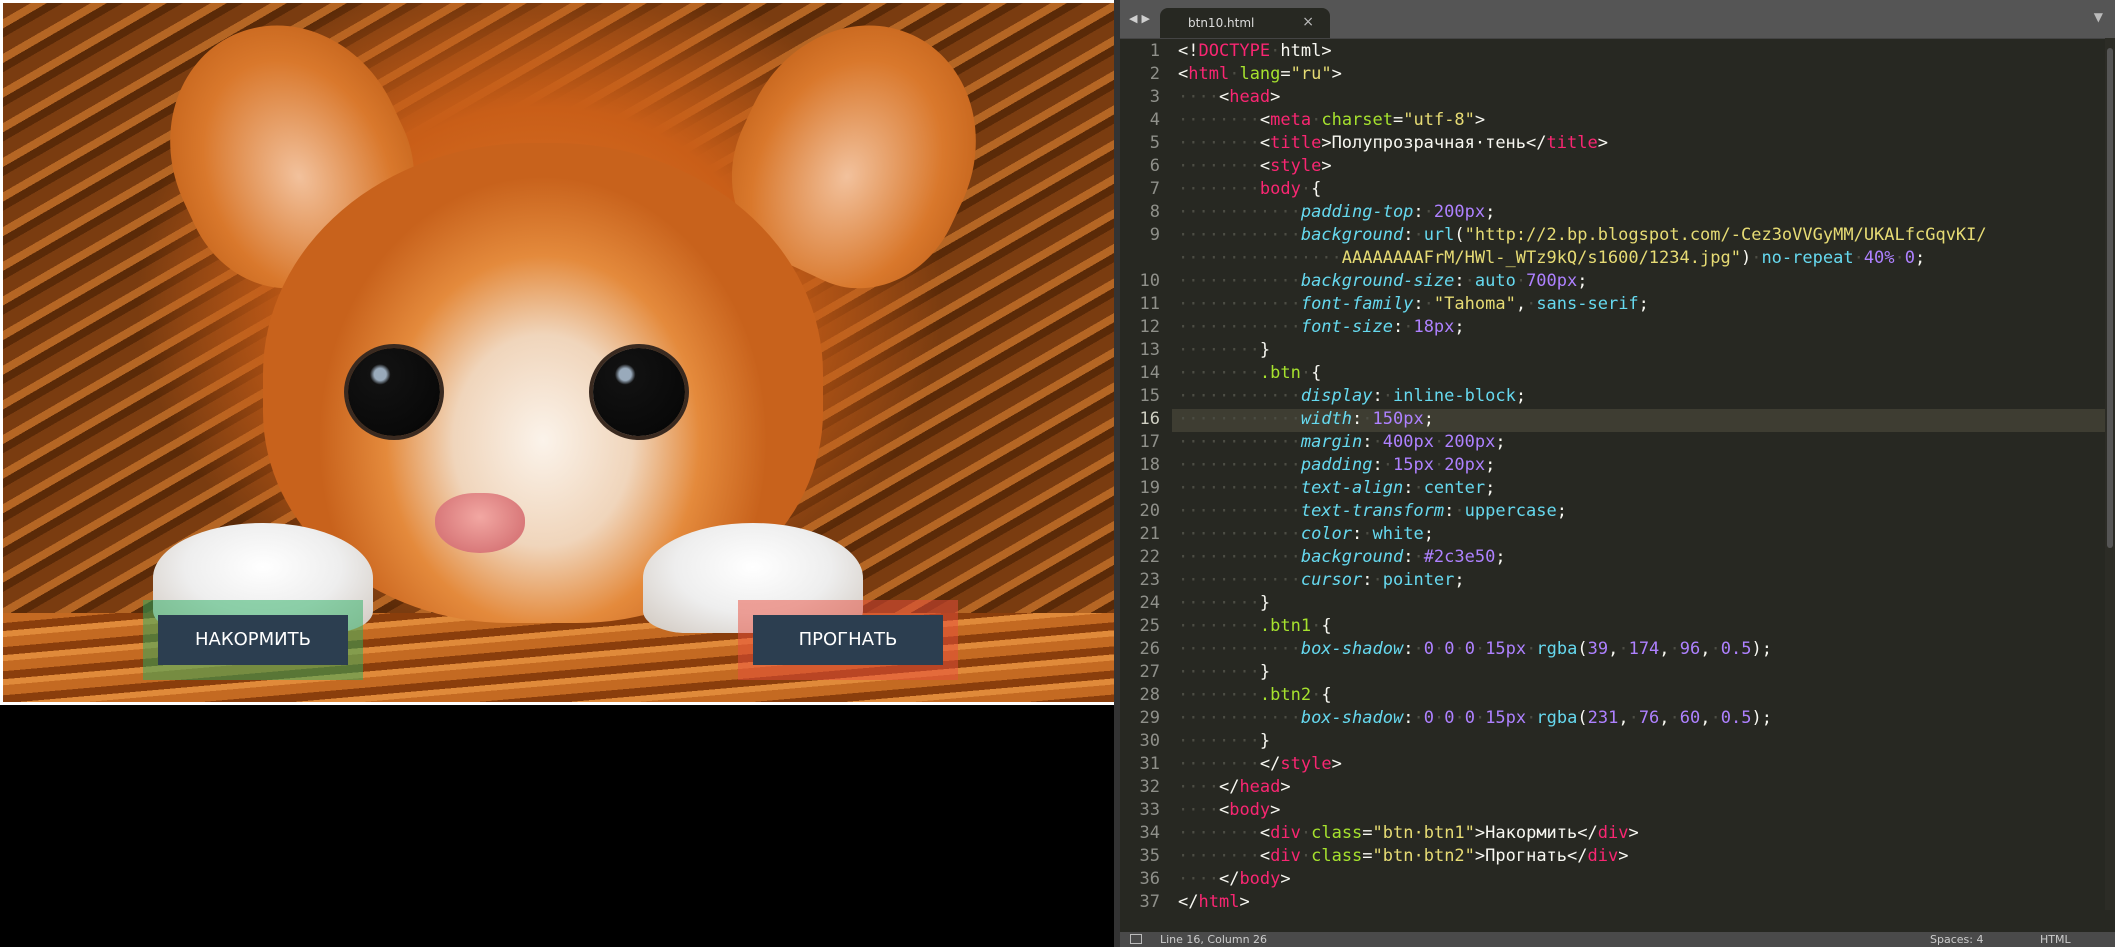  I want to click on tab-btn10: btn10.html ×, so click(1245, 23).